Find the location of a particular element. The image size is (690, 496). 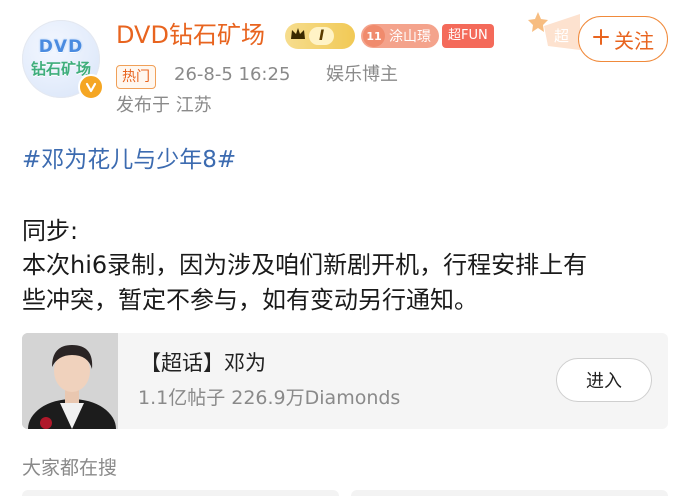

plus-icon is located at coordinates (601, 39).